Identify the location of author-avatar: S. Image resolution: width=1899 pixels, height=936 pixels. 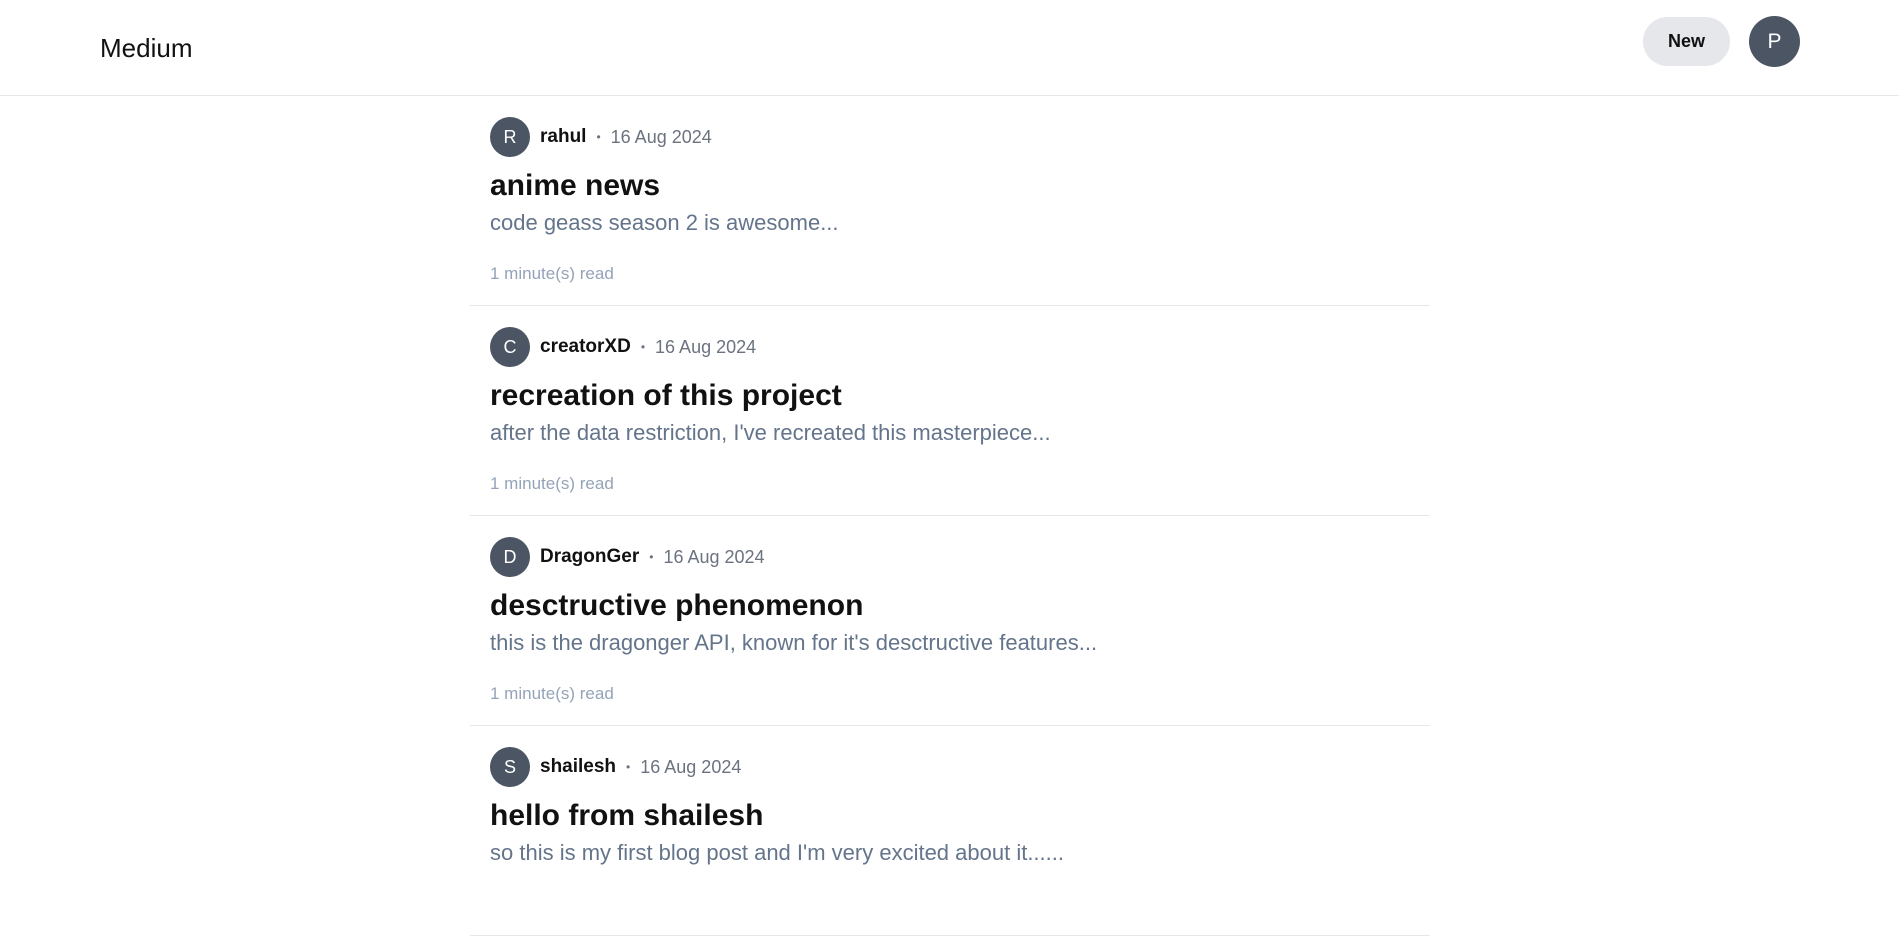
(510, 767).